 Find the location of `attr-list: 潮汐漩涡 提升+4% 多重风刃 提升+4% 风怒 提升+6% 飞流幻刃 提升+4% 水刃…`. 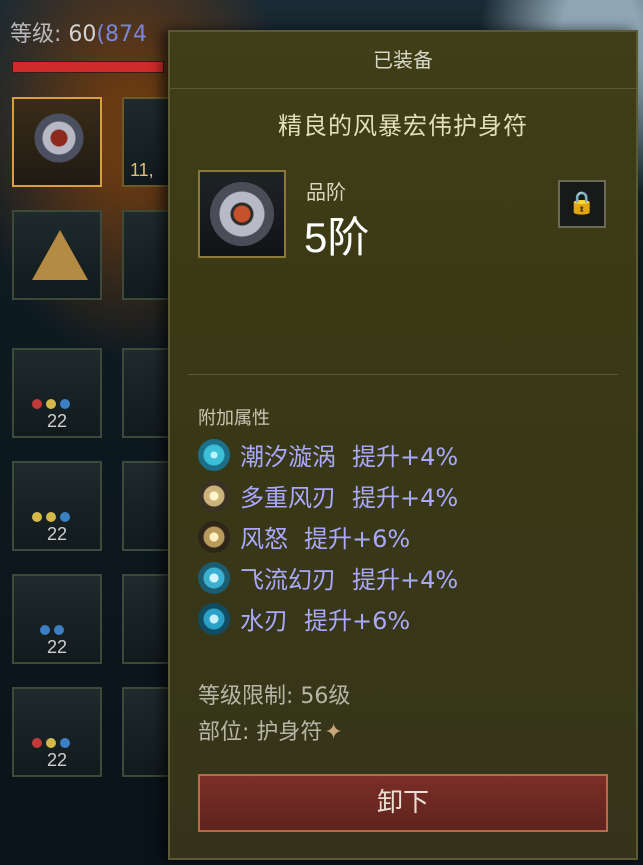

attr-list: 潮汐漩涡 提升+4% 多重风刃 提升+4% 风怒 提升+6% 飞流幻刃 提升+4% 水刃… is located at coordinates (328, 536).